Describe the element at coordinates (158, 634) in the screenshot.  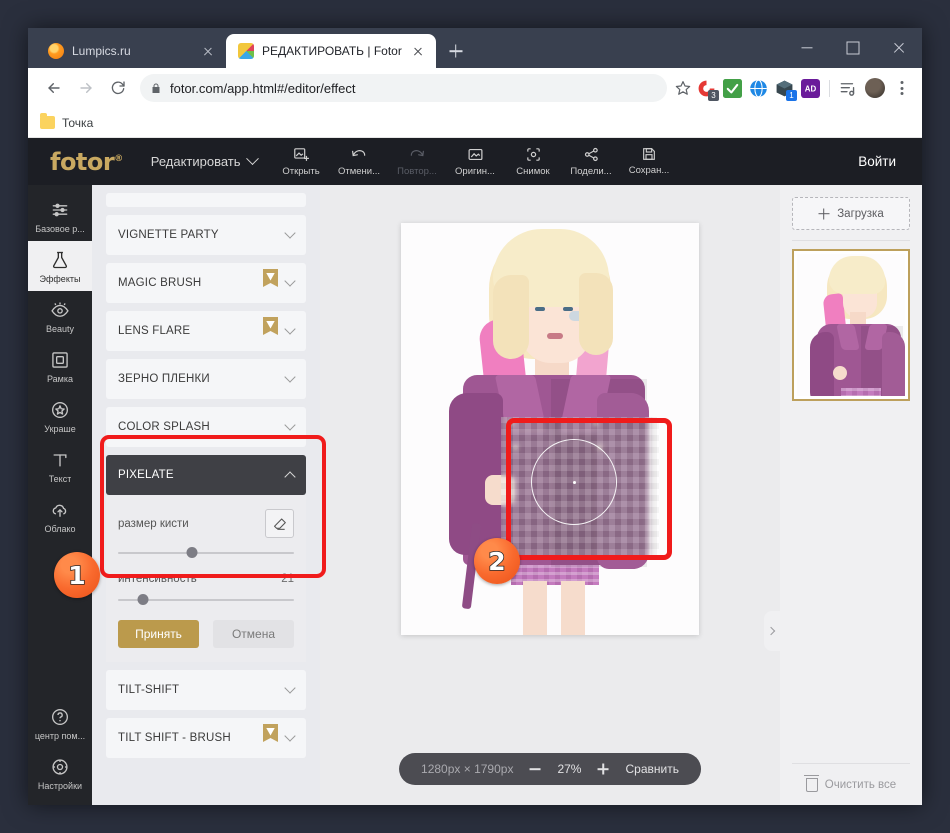
I see `accept-button: Принять` at that location.